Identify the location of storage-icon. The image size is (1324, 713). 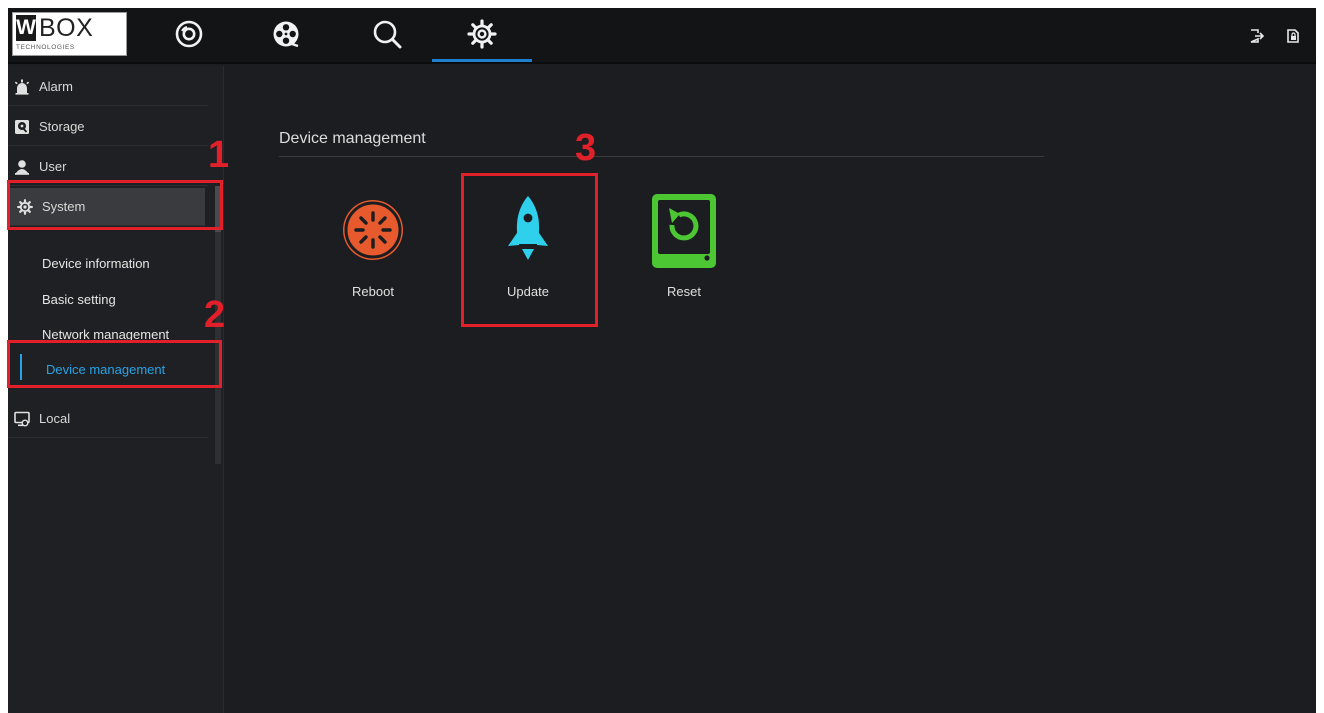
(22, 126).